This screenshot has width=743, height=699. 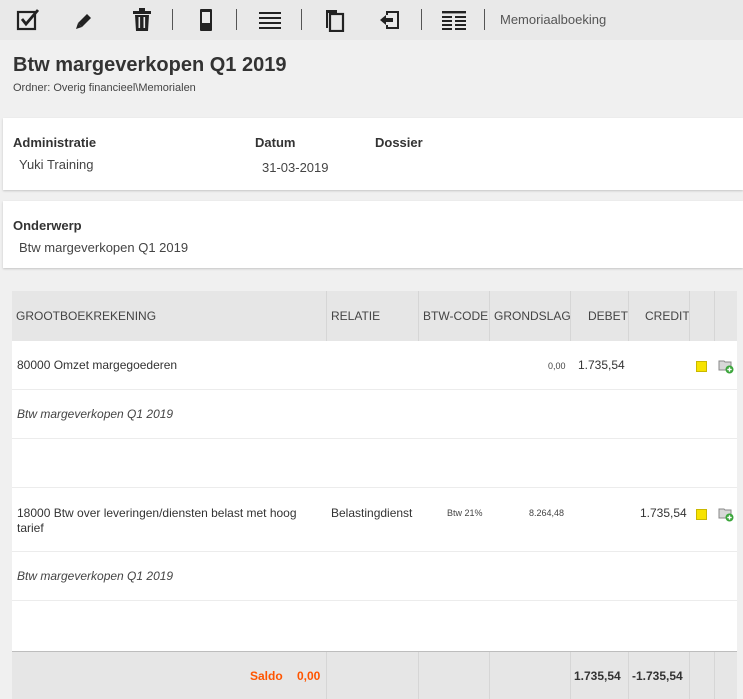 I want to click on copy-button, so click(x=334, y=20).